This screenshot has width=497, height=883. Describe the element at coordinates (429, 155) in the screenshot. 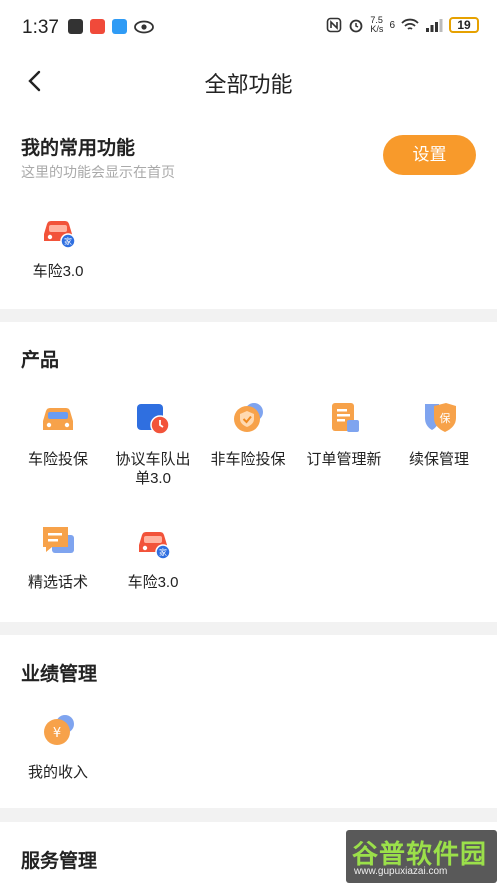

I see `settings-button: 设置` at that location.